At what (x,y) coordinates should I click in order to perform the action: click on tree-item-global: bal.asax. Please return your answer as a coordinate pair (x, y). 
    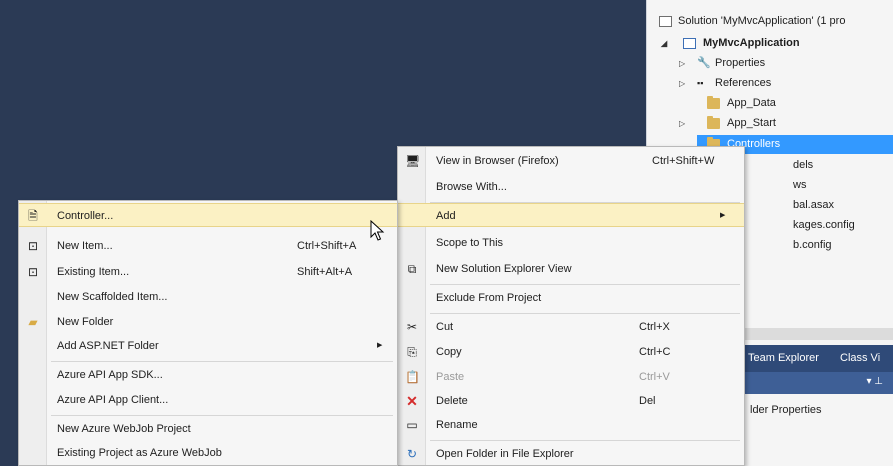
    Looking at the image, I should click on (843, 205).